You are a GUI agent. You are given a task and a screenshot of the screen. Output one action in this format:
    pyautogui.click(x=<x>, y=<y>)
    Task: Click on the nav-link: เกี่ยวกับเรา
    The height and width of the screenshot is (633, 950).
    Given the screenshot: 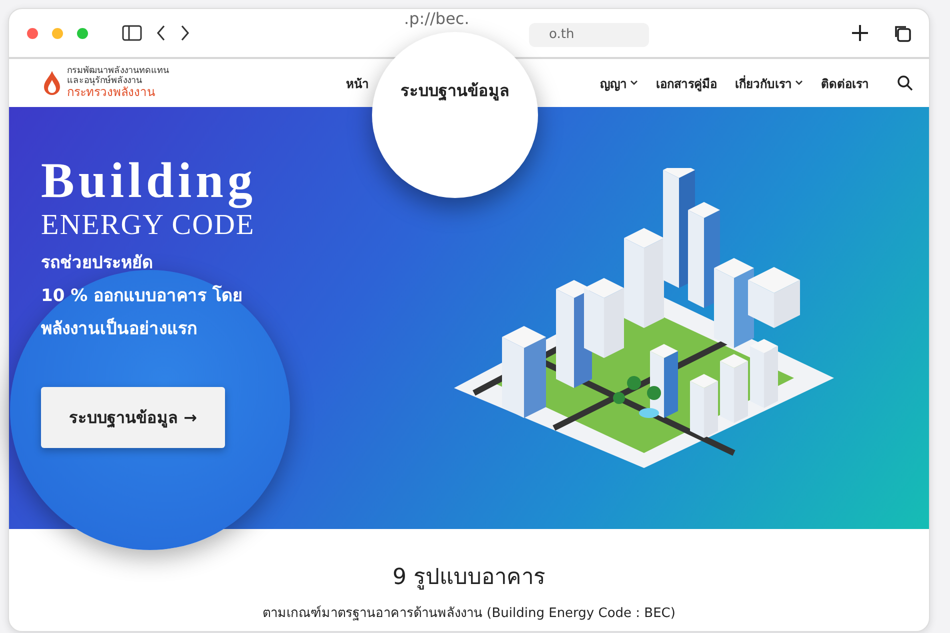 What is the action you would take?
    pyautogui.click(x=769, y=83)
    